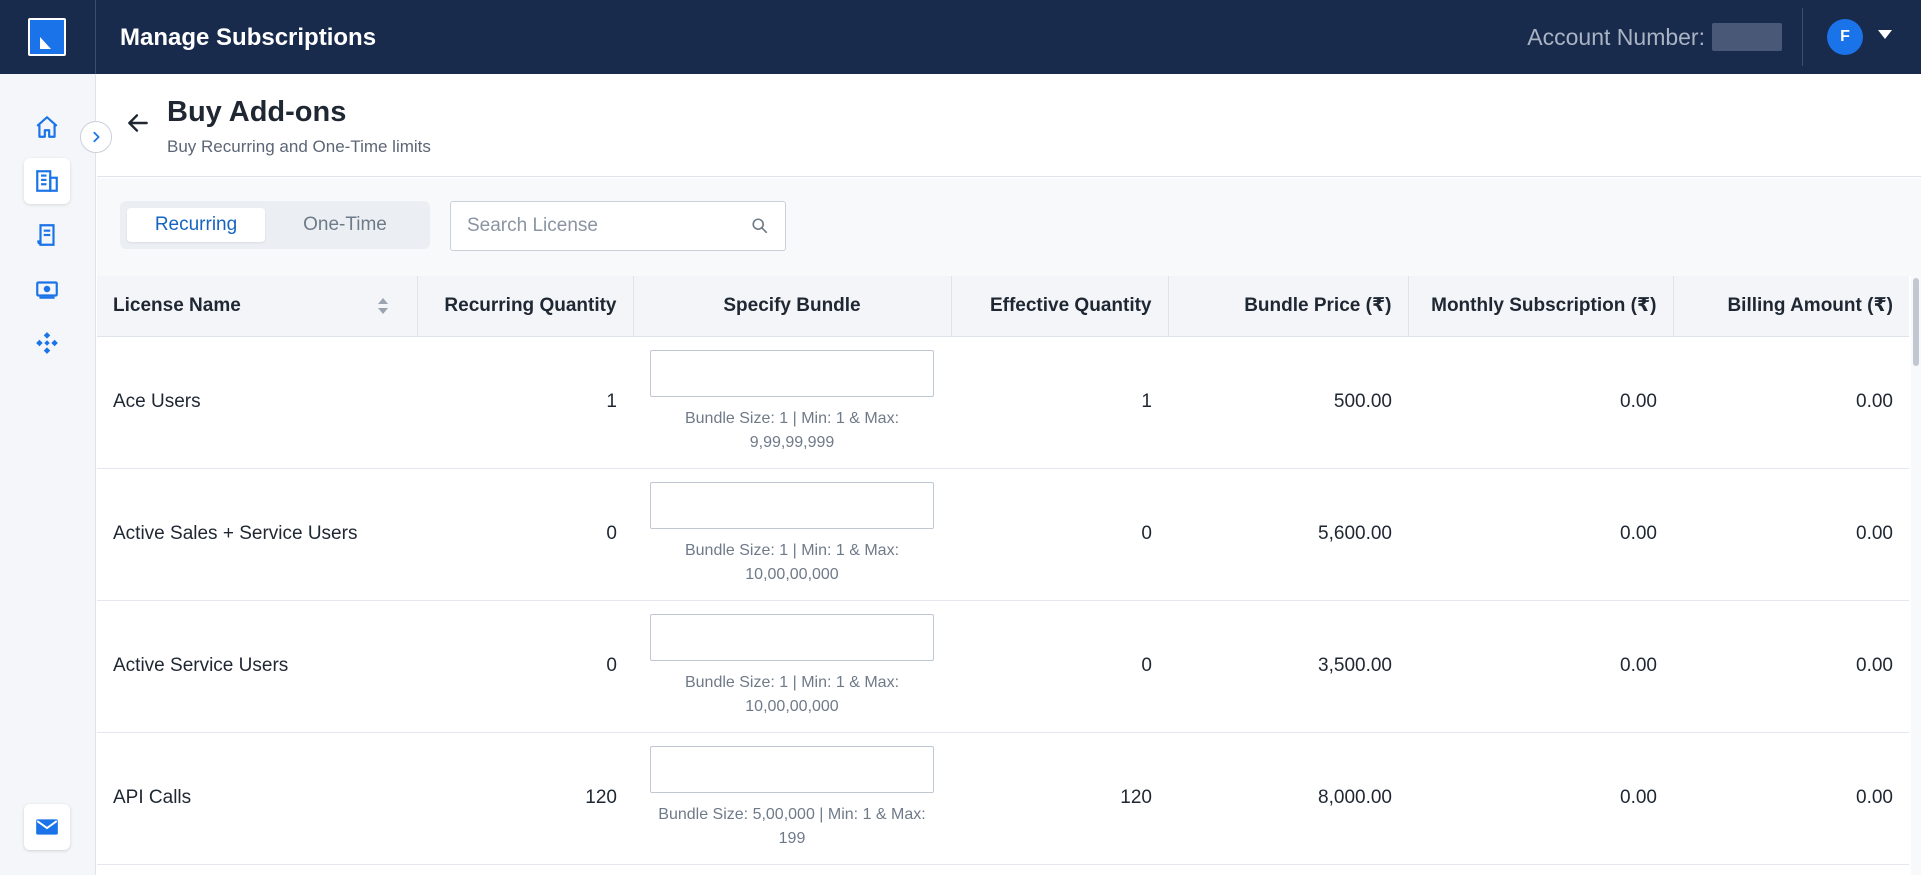  What do you see at coordinates (792, 442) in the screenshot?
I see `bundle-hint-line: 9,99,99,999` at bounding box center [792, 442].